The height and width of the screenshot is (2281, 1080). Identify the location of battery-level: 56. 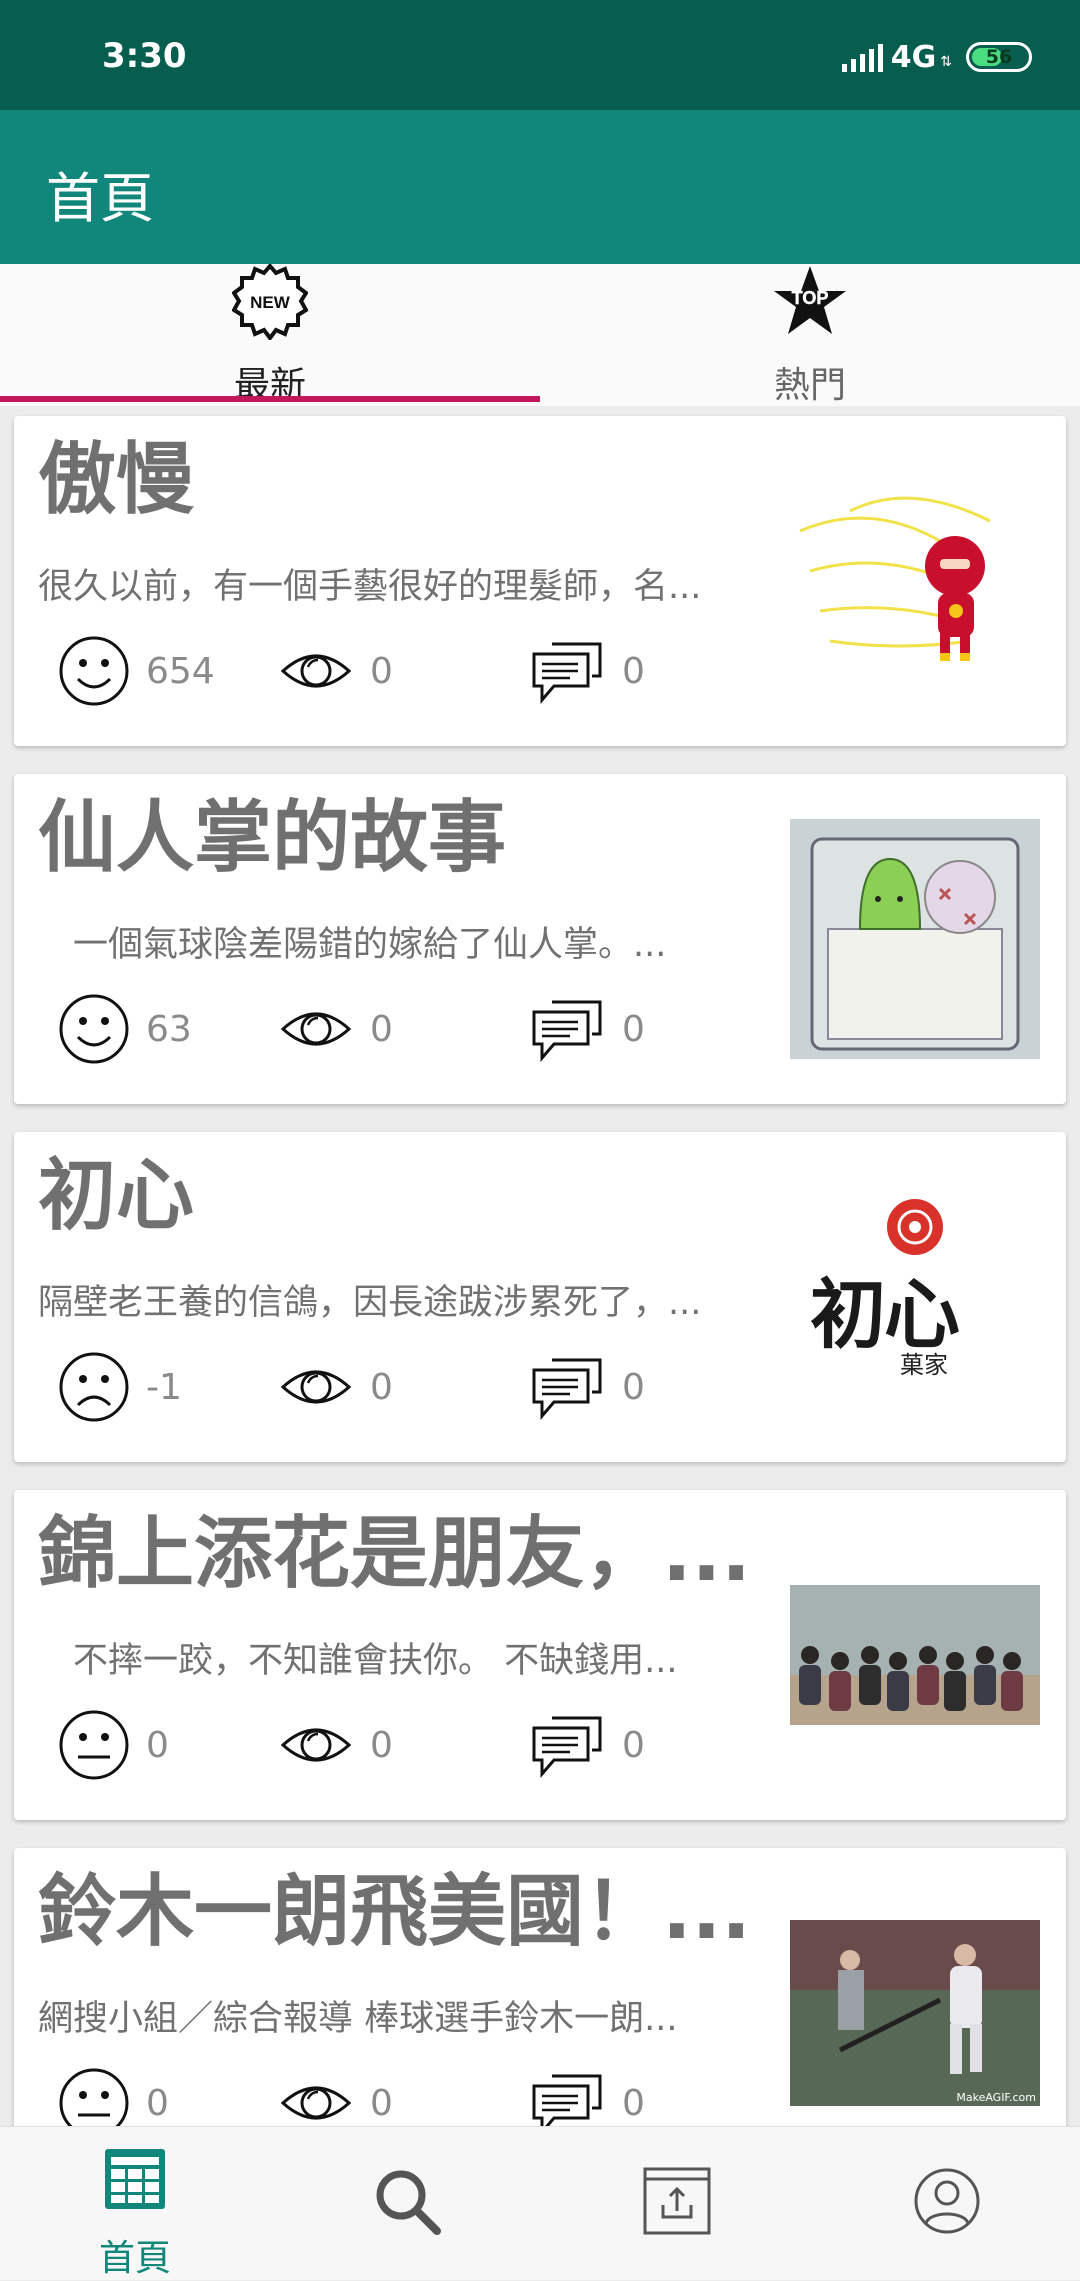
(999, 57).